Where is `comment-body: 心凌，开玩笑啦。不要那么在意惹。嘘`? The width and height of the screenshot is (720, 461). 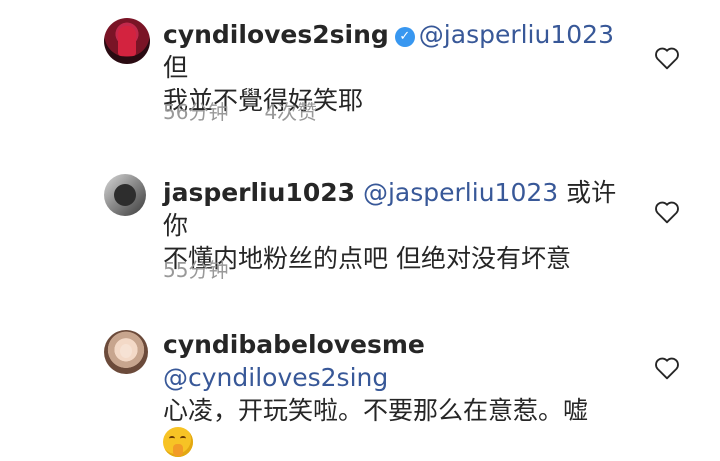
comment-body: 心凌，开玩笑啦。不要那么在意惹。嘘 is located at coordinates (376, 410).